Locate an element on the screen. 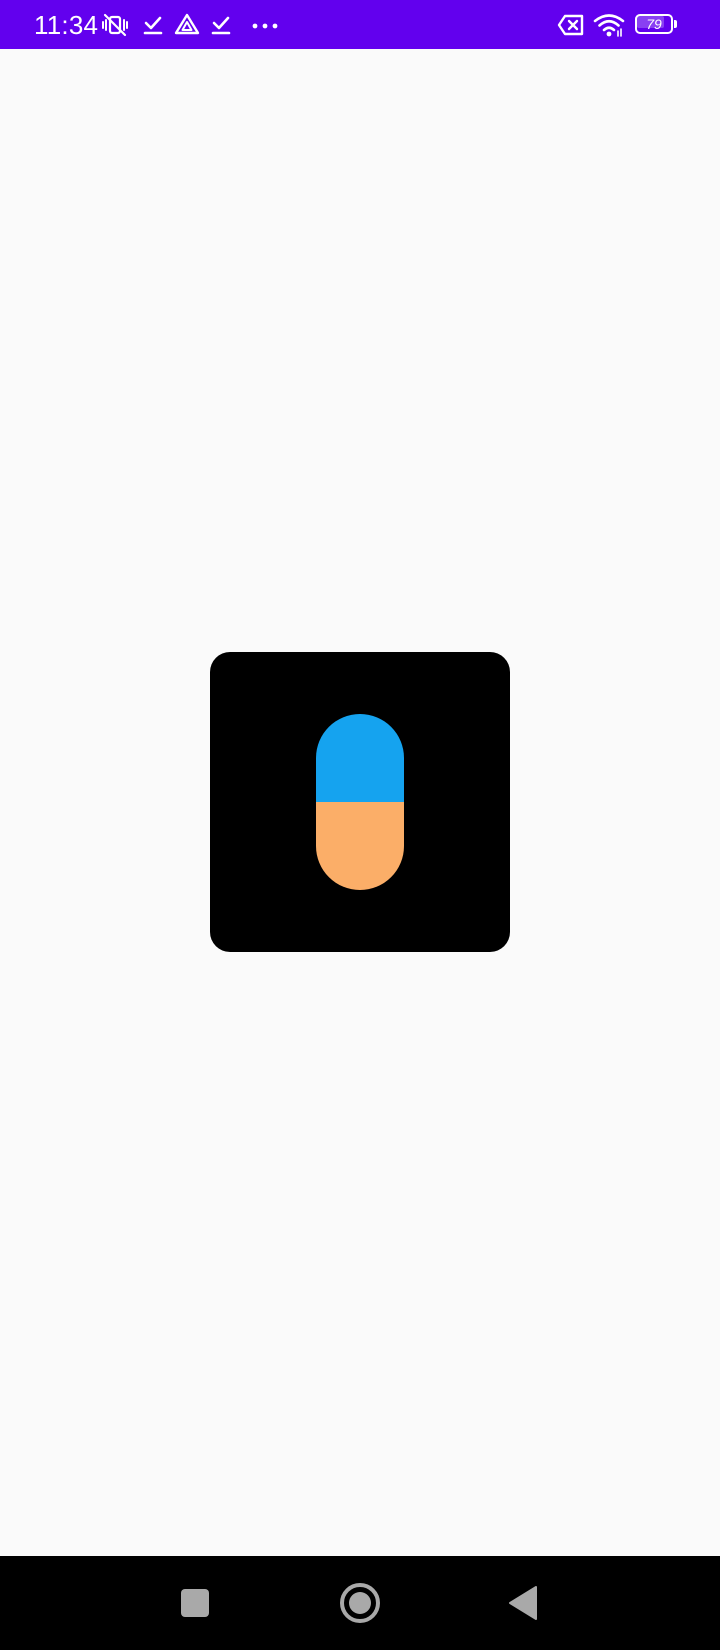  recents-icon is located at coordinates (195, 1603).